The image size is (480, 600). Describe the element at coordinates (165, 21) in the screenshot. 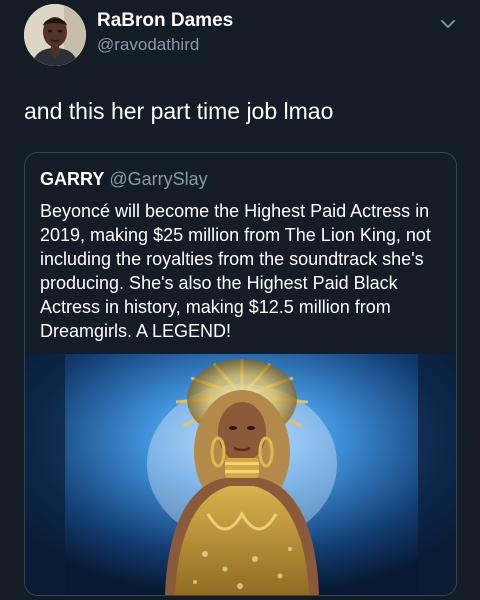

I see `author-display-name: RaBron Dames` at that location.